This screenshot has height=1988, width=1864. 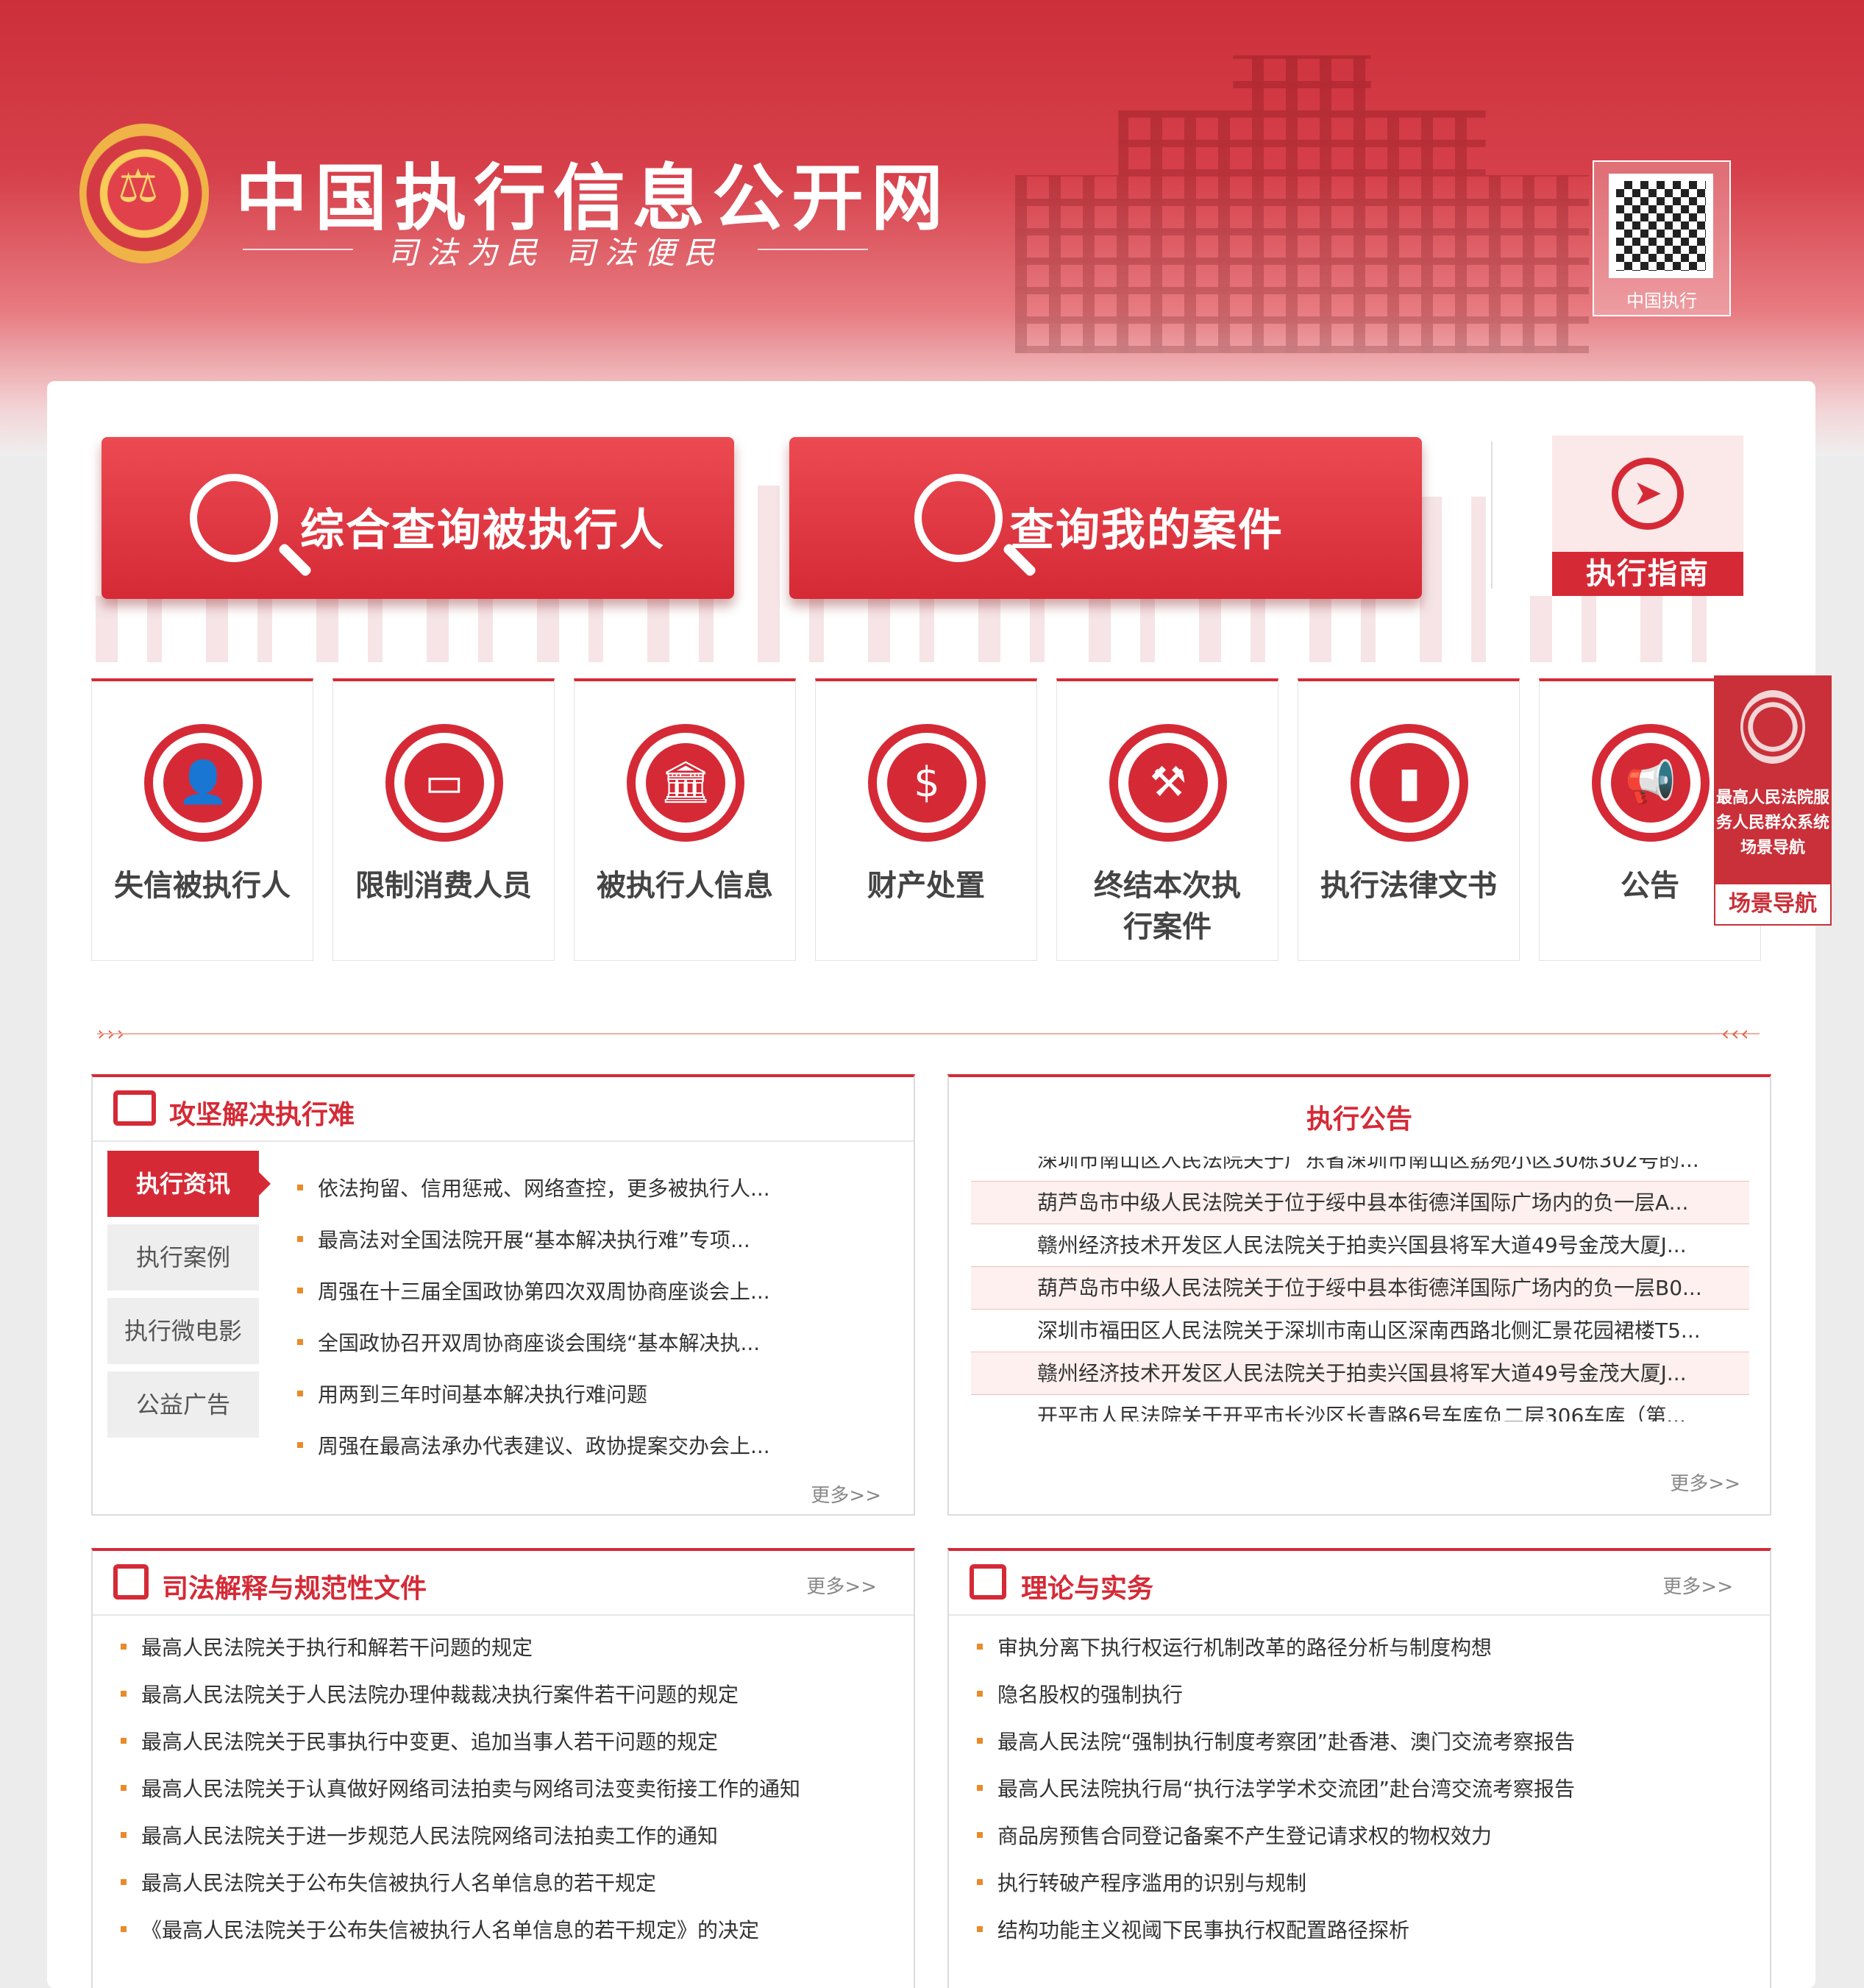 I want to click on list-item: 执行转破产程序滥用的识别与规制, so click(x=1141, y=1882).